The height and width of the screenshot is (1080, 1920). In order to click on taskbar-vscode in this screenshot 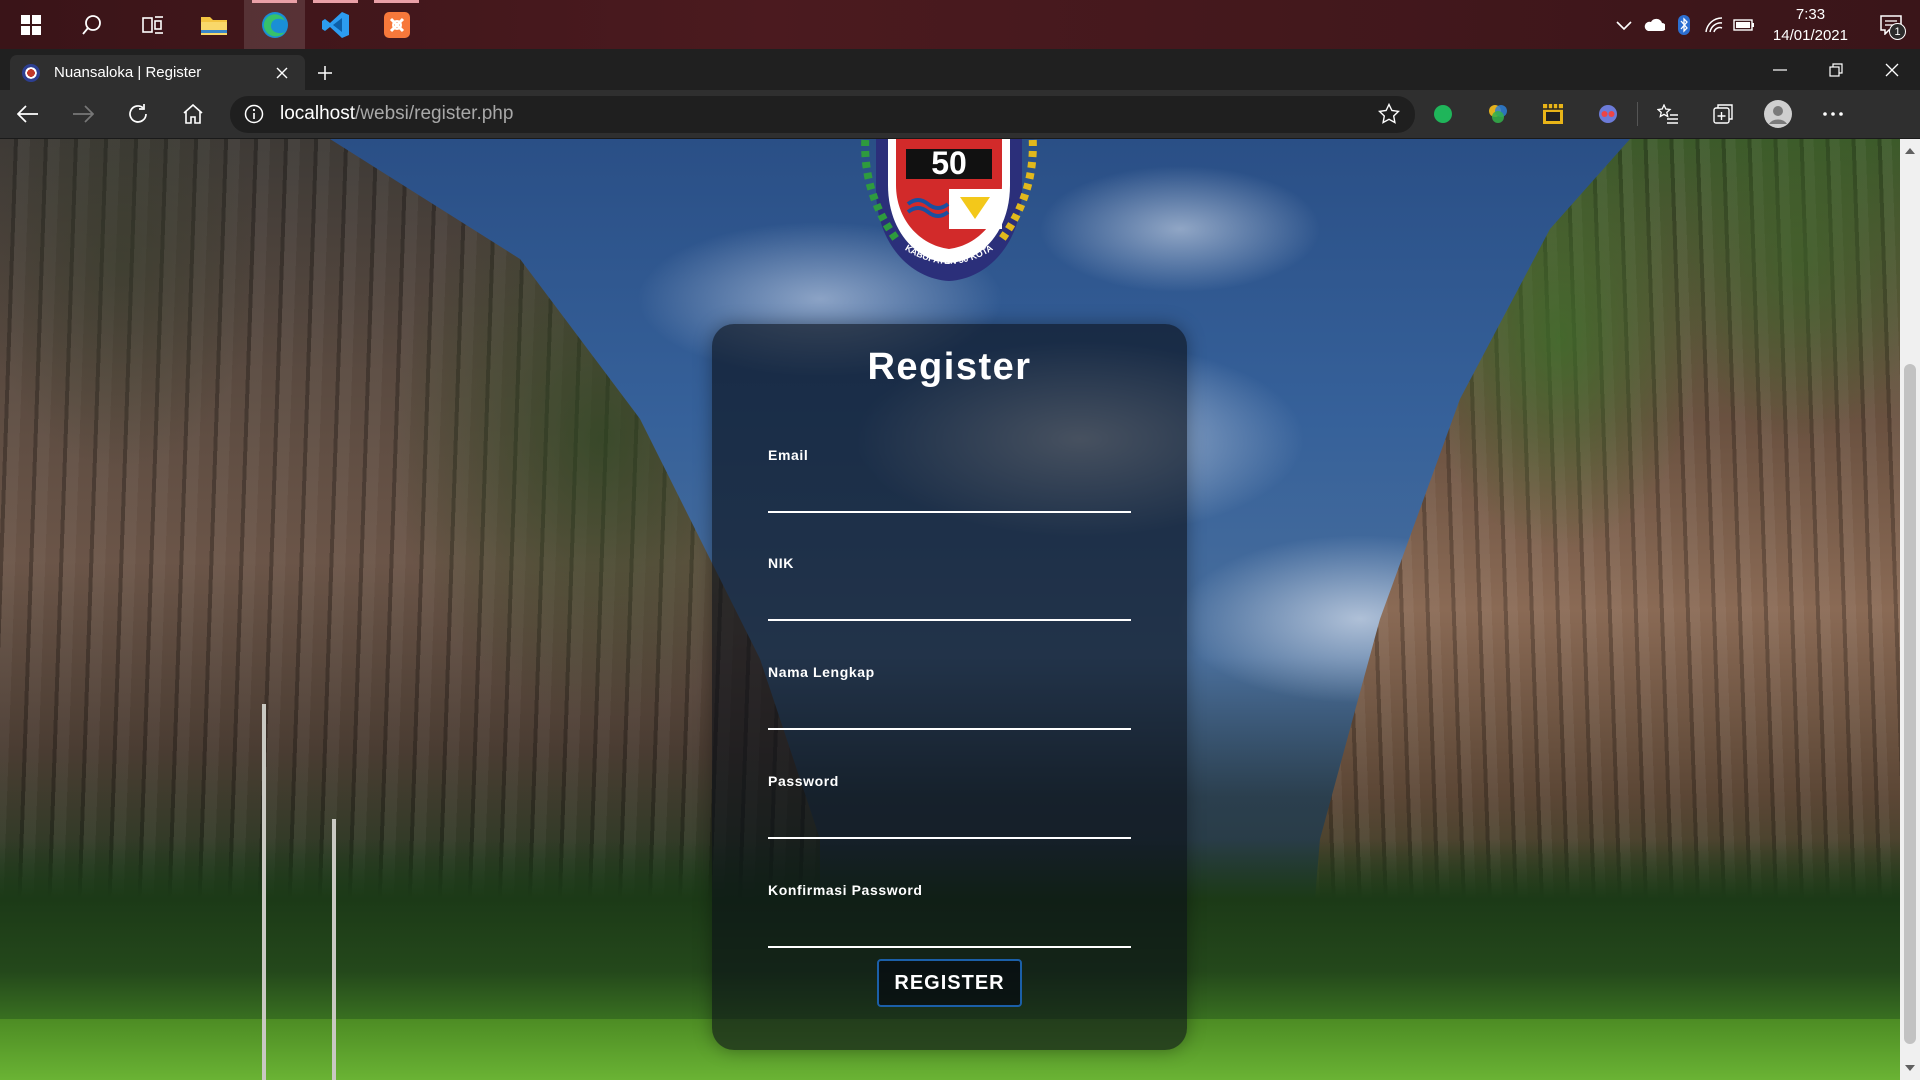, I will do `click(335, 24)`.